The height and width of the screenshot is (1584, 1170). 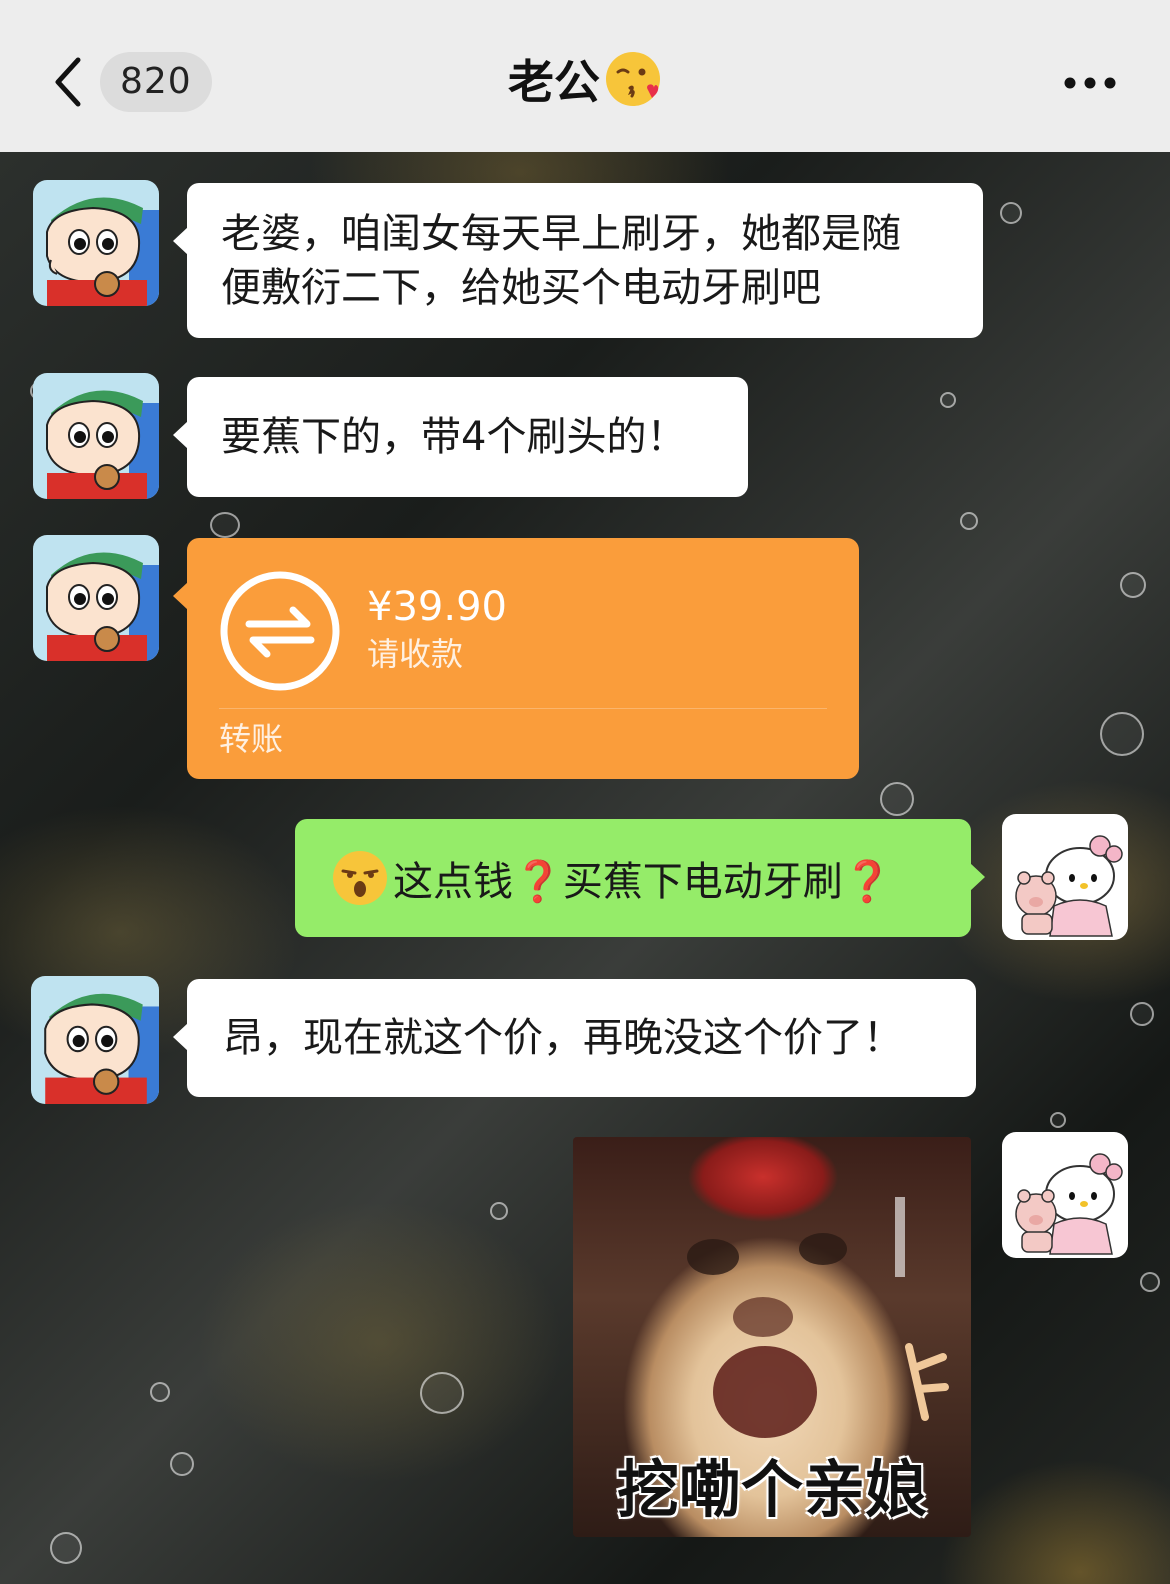 I want to click on unamused-face-icon, so click(x=360, y=878).